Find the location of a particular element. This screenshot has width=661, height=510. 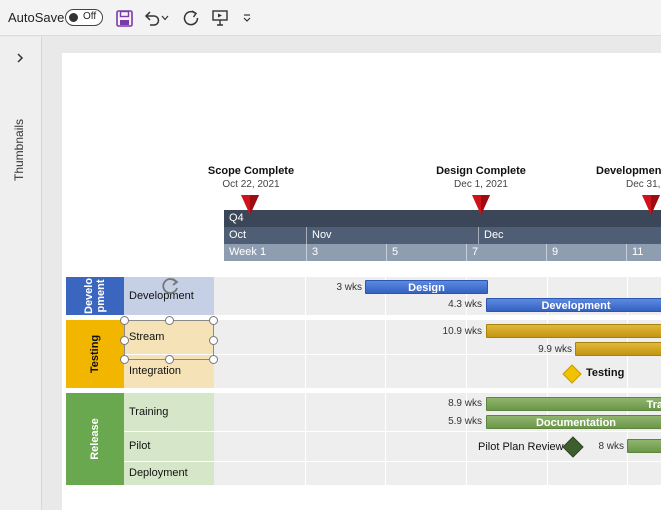

week-label: 3 is located at coordinates (312, 252).